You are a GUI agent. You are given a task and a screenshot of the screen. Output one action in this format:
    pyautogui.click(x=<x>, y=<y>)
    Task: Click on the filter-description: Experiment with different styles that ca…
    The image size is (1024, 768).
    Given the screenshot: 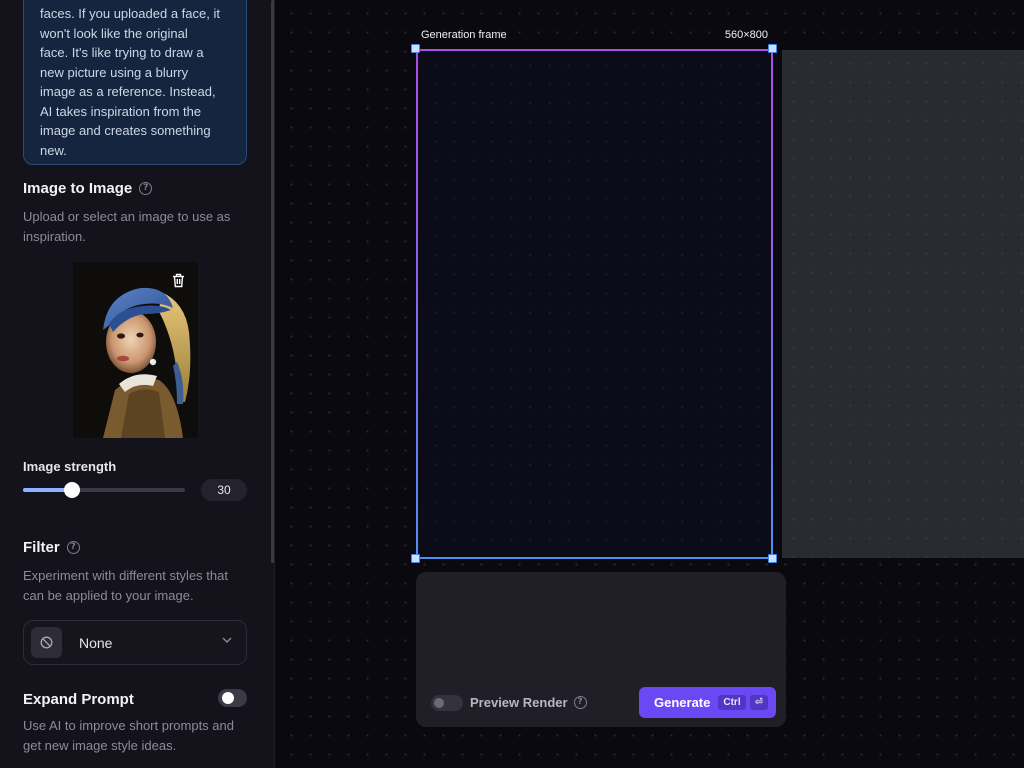 What is the action you would take?
    pyautogui.click(x=125, y=585)
    